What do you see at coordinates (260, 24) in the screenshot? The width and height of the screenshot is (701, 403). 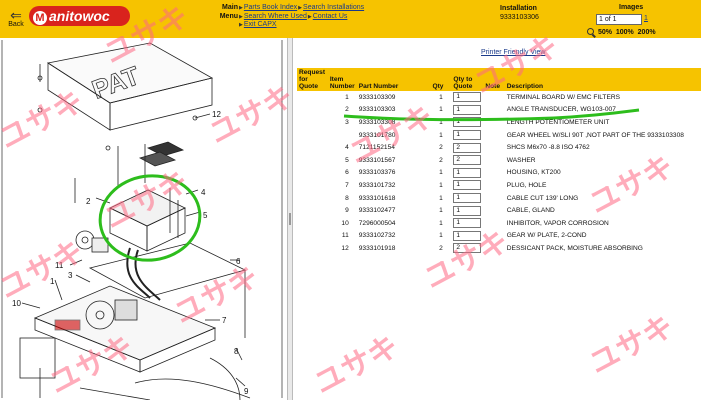 I see `exit-capx-link: Exit CAPX` at bounding box center [260, 24].